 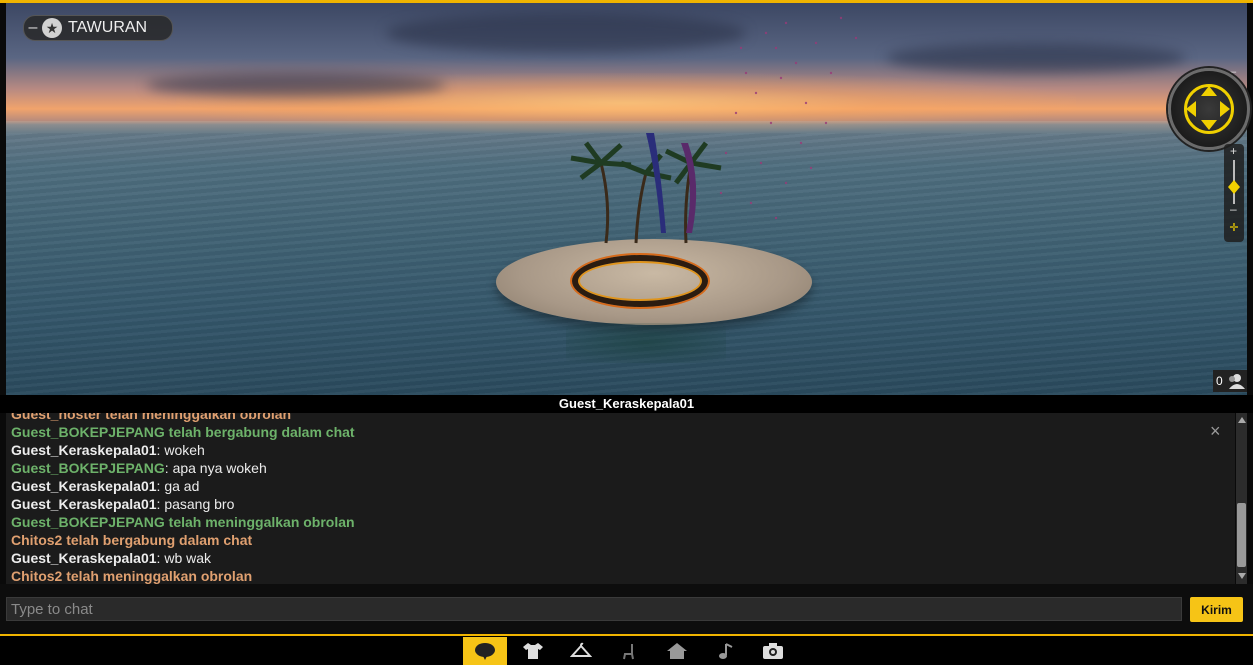 What do you see at coordinates (56, 417) in the screenshot?
I see `chat-username: Guest_hoster` at bounding box center [56, 417].